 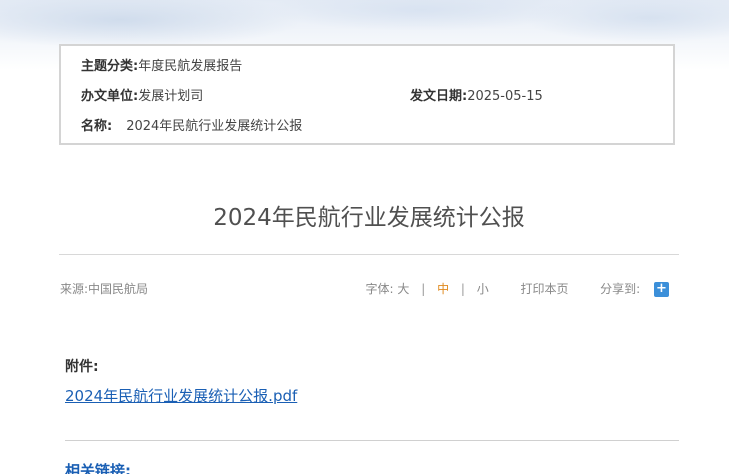 I want to click on info-name-row: 名称: 2024年民航行业发展统计公报, so click(x=191, y=127).